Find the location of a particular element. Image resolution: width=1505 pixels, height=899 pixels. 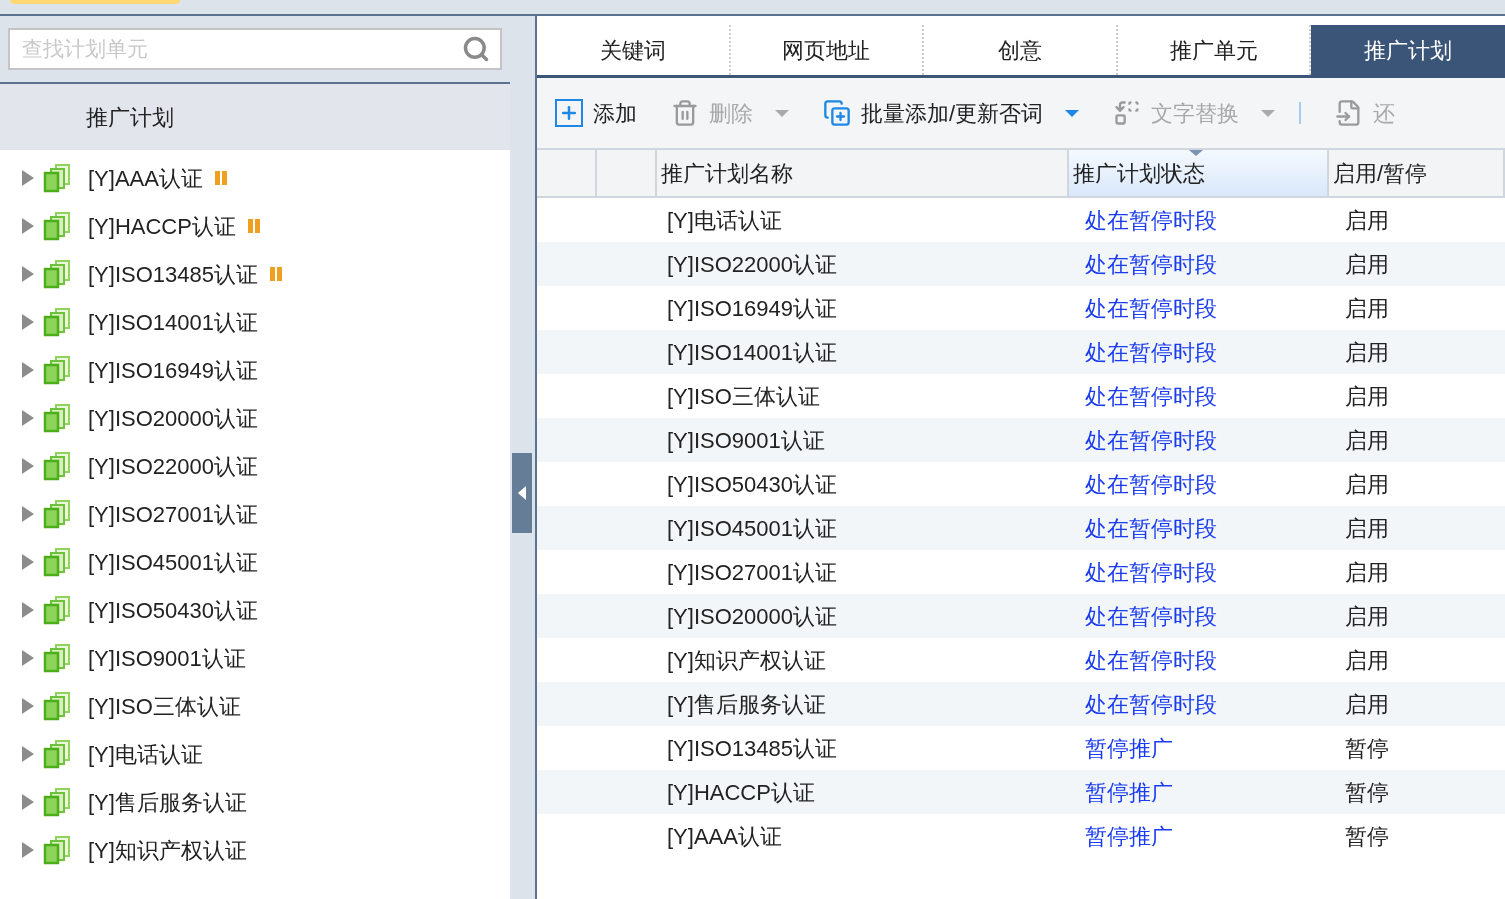

tree-item: [Y]ISO22000认证 is located at coordinates (255, 466).